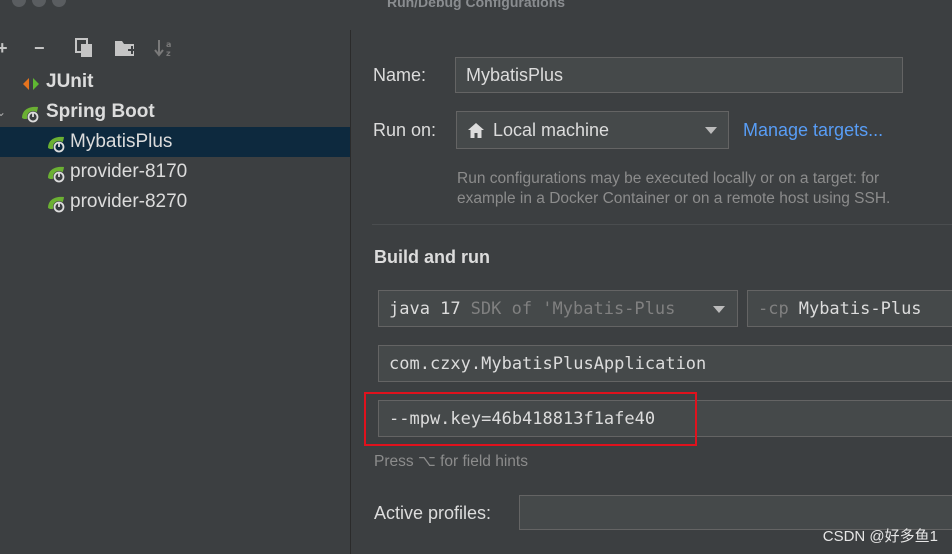  What do you see at coordinates (129, 171) in the screenshot?
I see `tree-item-label: provider-8170` at bounding box center [129, 171].